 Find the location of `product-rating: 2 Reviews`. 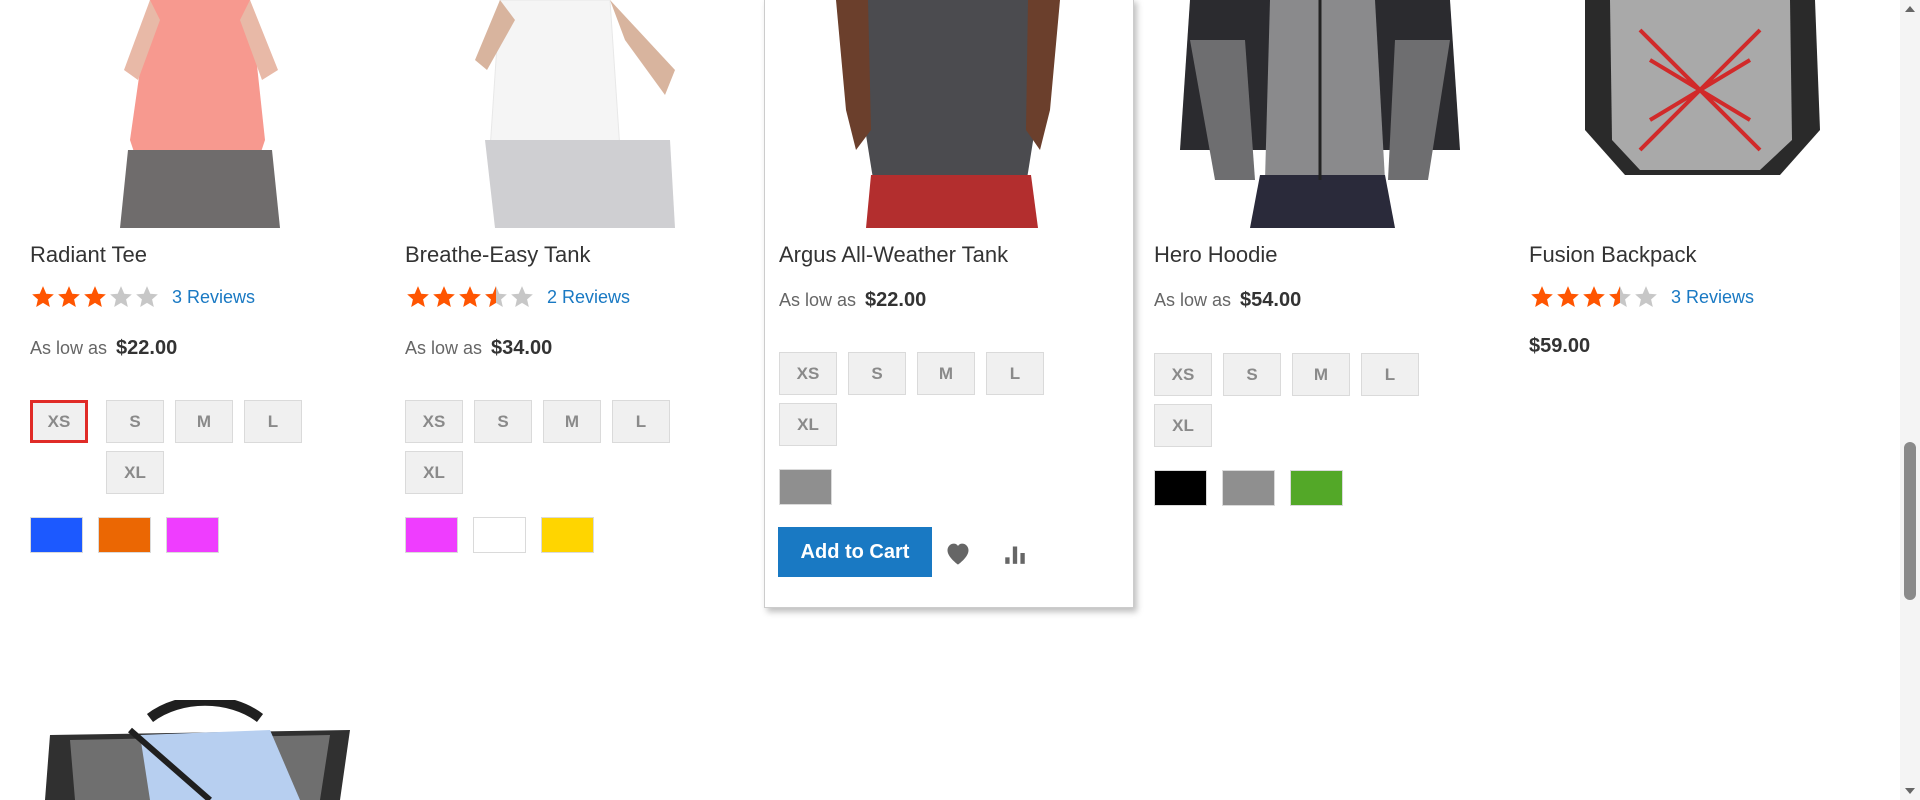

product-rating: 2 Reviews is located at coordinates (517, 297).